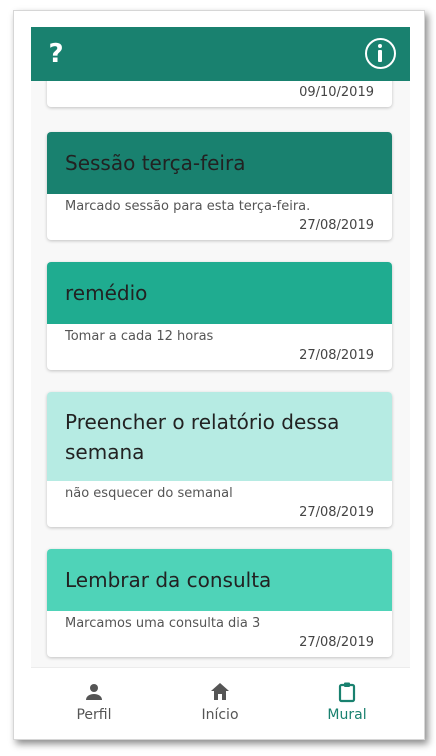 The height and width of the screenshot is (756, 436). What do you see at coordinates (94, 703) in the screenshot?
I see `nav-item-perfil: Perfil` at bounding box center [94, 703].